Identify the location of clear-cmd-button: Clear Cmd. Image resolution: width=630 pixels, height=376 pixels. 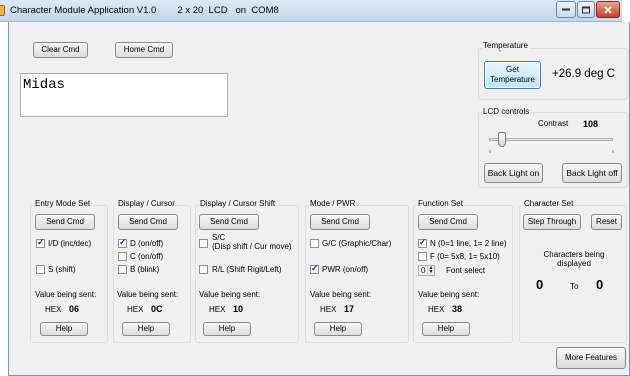
(60, 50).